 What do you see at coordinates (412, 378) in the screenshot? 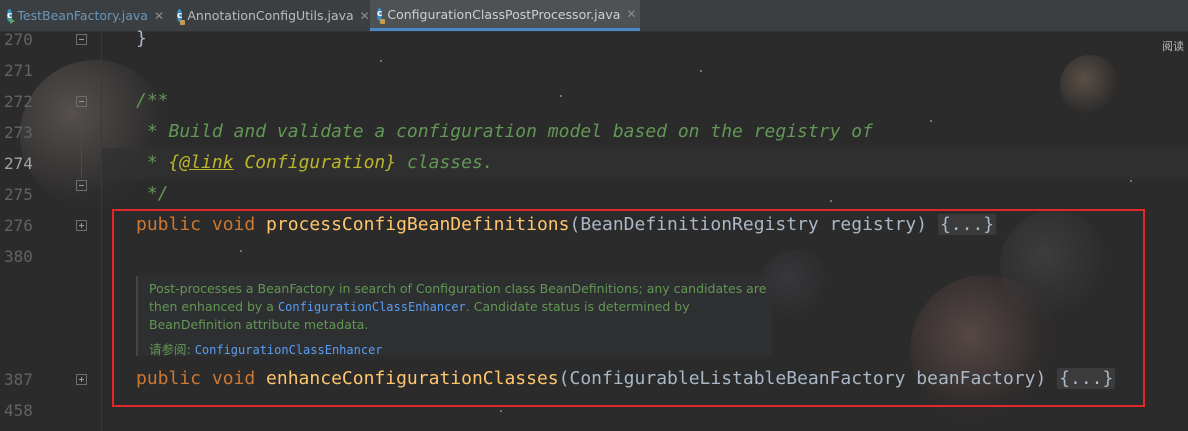
I see `method-name-enhance-configuration-classes: enhanceConfigurationClasses` at bounding box center [412, 378].